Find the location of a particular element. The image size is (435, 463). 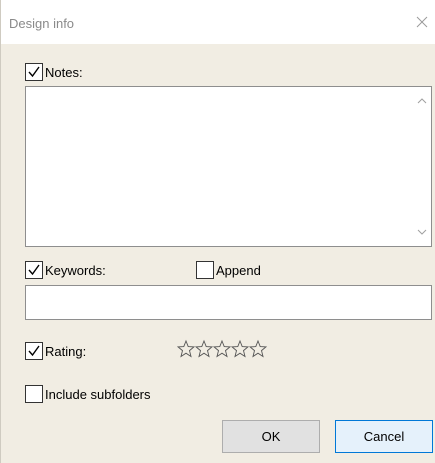

rating-checkbox-row: Rating: is located at coordinates (55, 351).